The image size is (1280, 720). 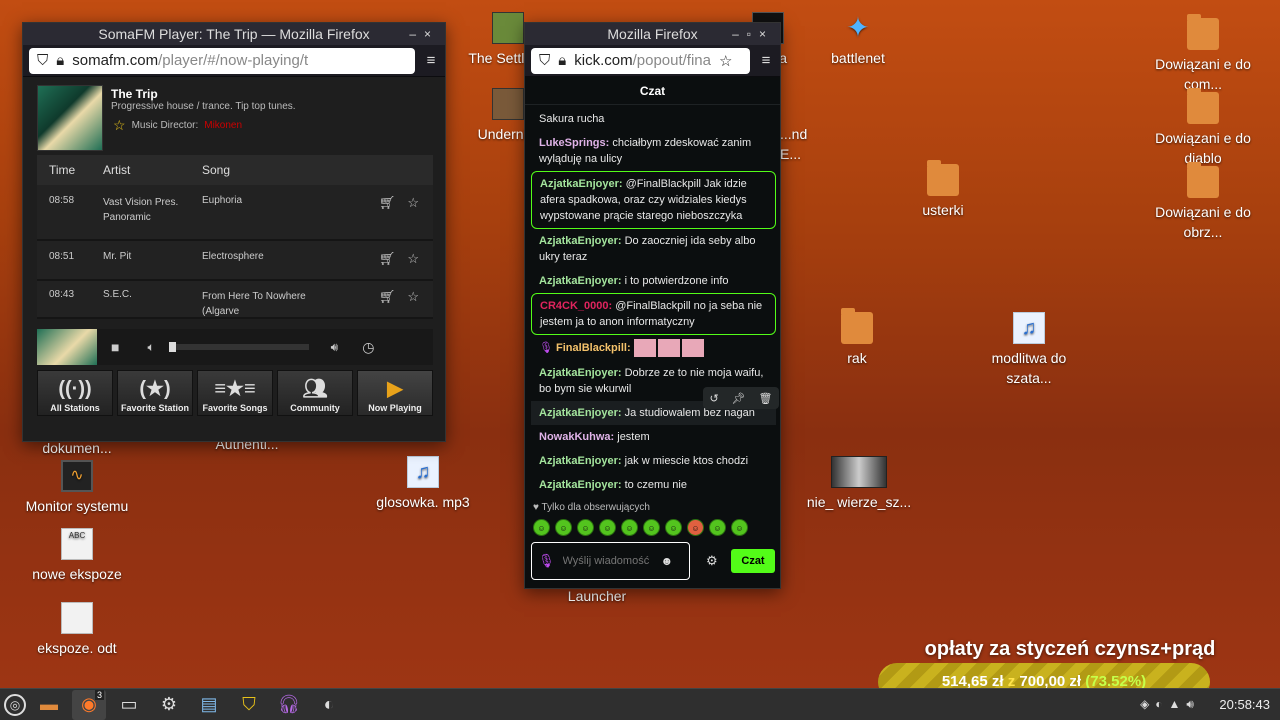 What do you see at coordinates (857, 338) in the screenshot?
I see `desktop-icon-rak: rak` at bounding box center [857, 338].